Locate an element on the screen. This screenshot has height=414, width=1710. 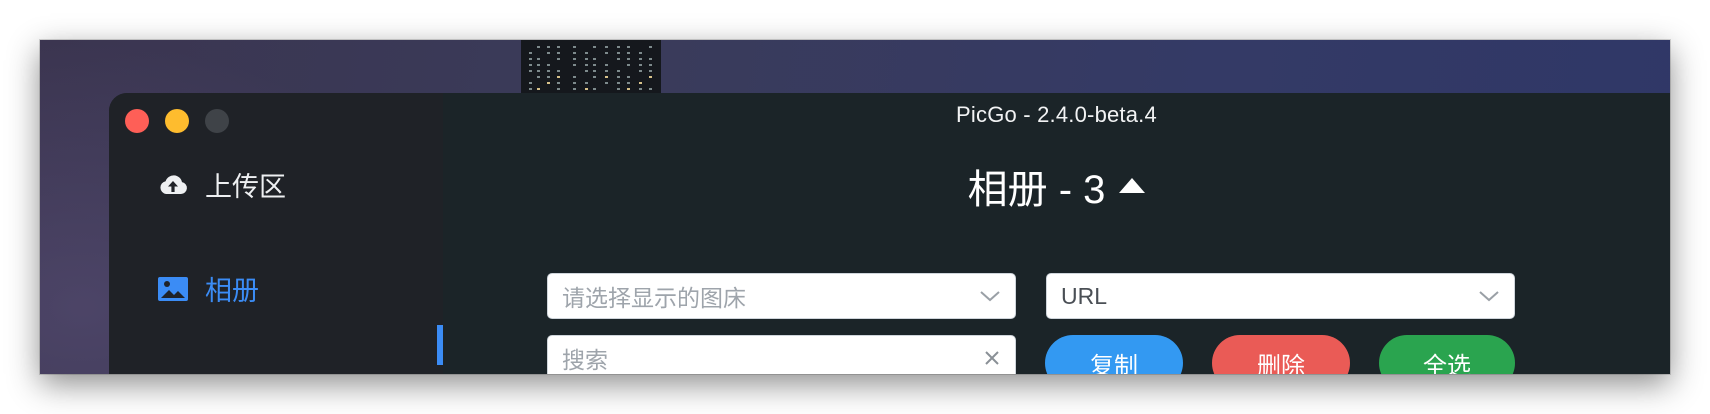
search-placeholder: 搜索 is located at coordinates (585, 360).